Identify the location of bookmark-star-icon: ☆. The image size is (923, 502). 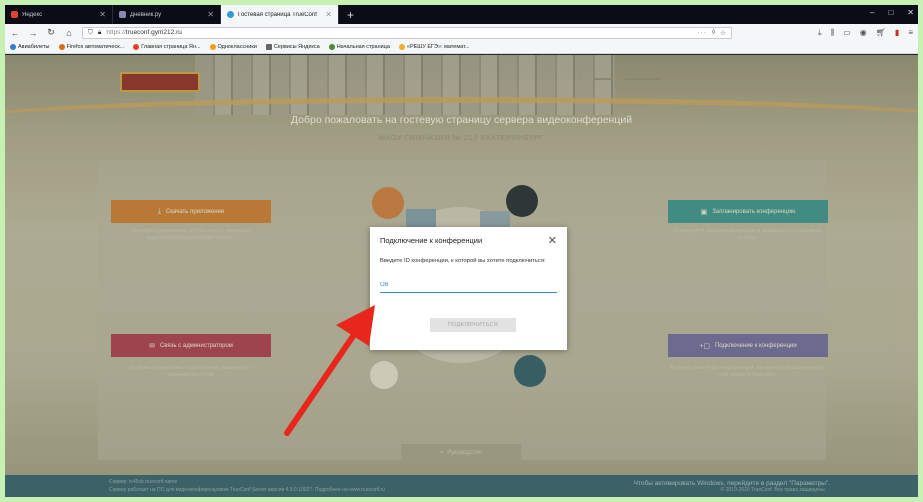
(723, 33).